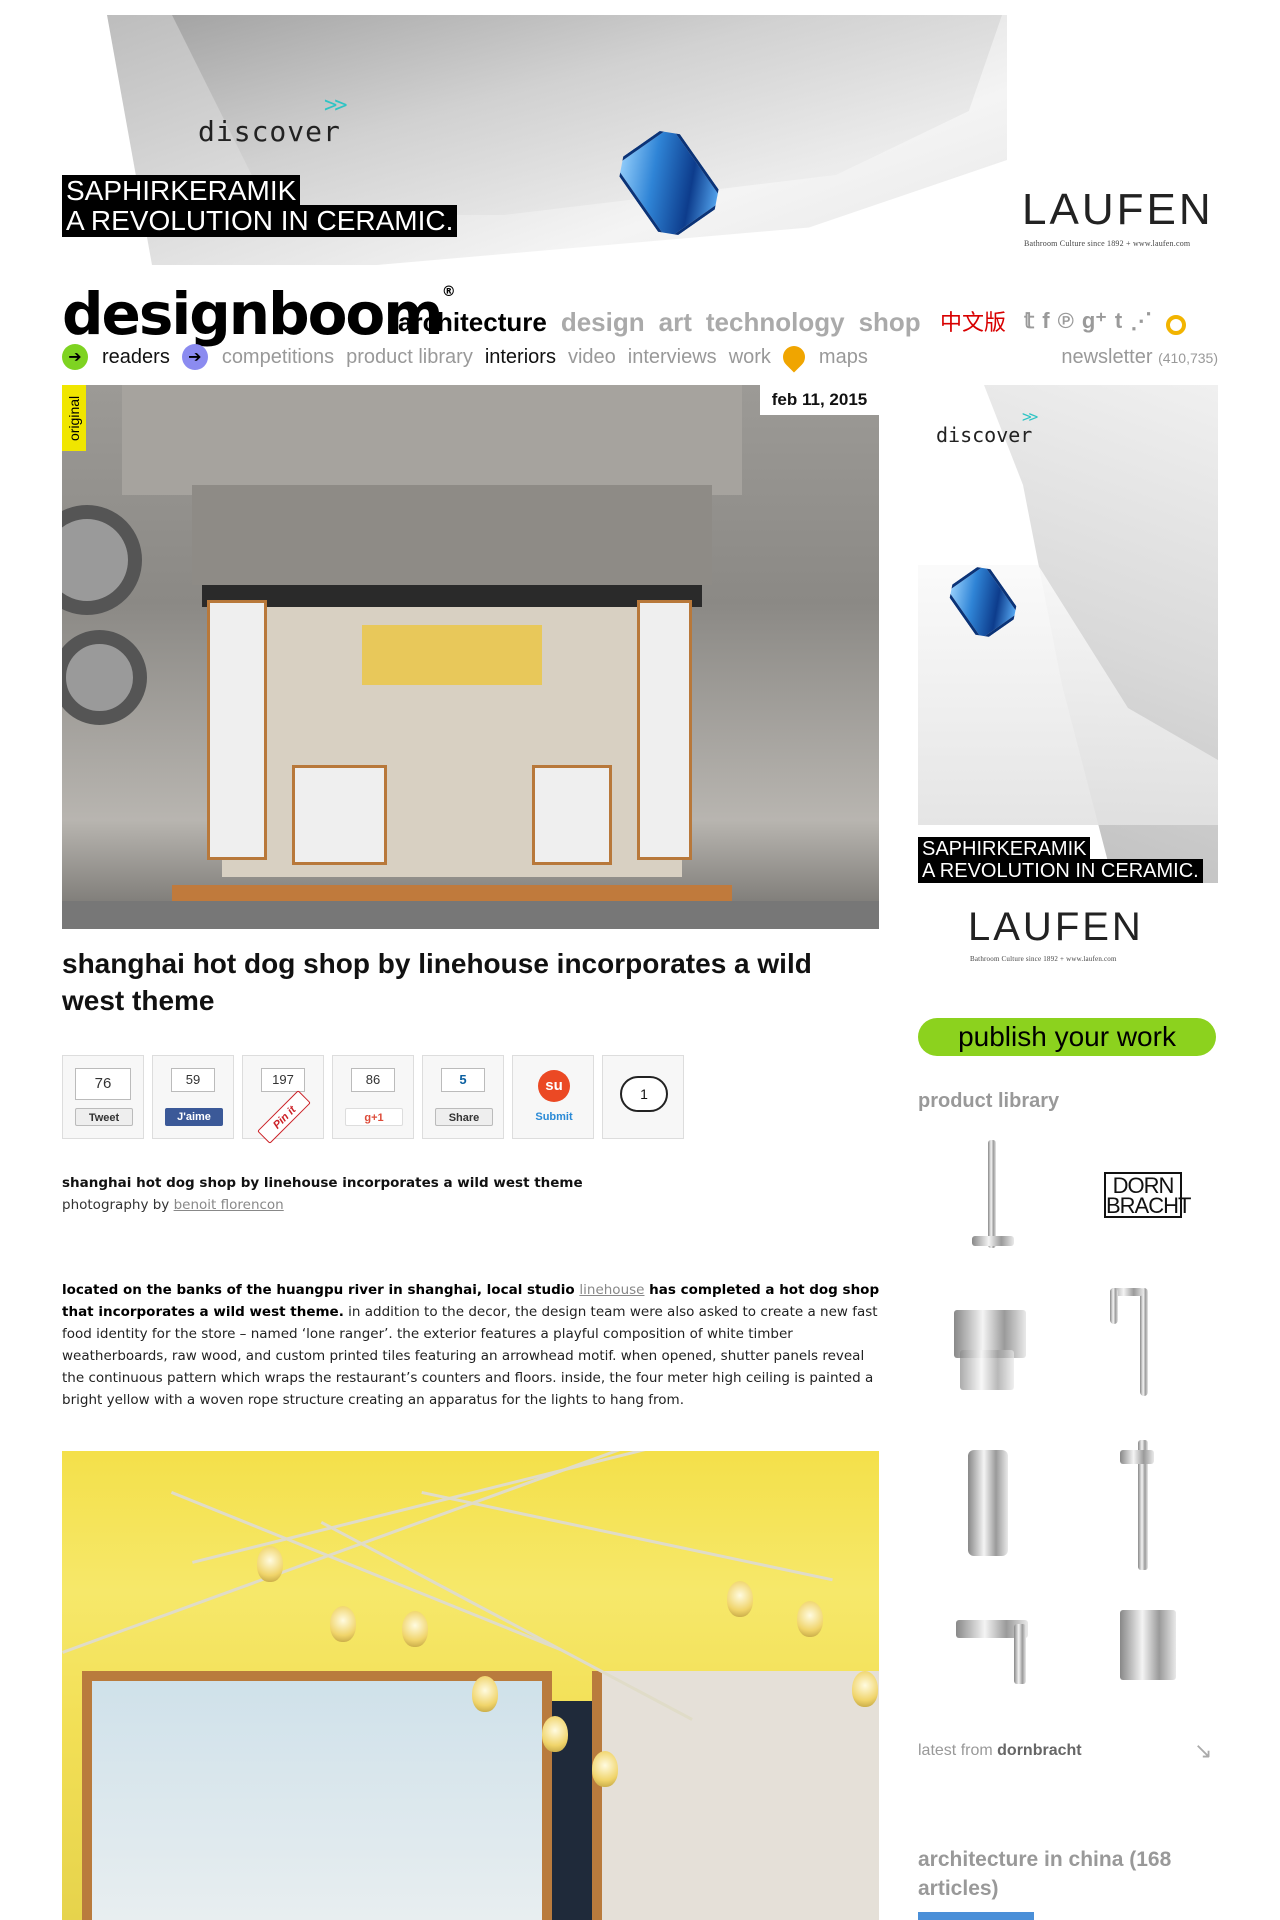 The height and width of the screenshot is (1920, 1280). I want to click on linkedin-count: 5, so click(463, 1080).